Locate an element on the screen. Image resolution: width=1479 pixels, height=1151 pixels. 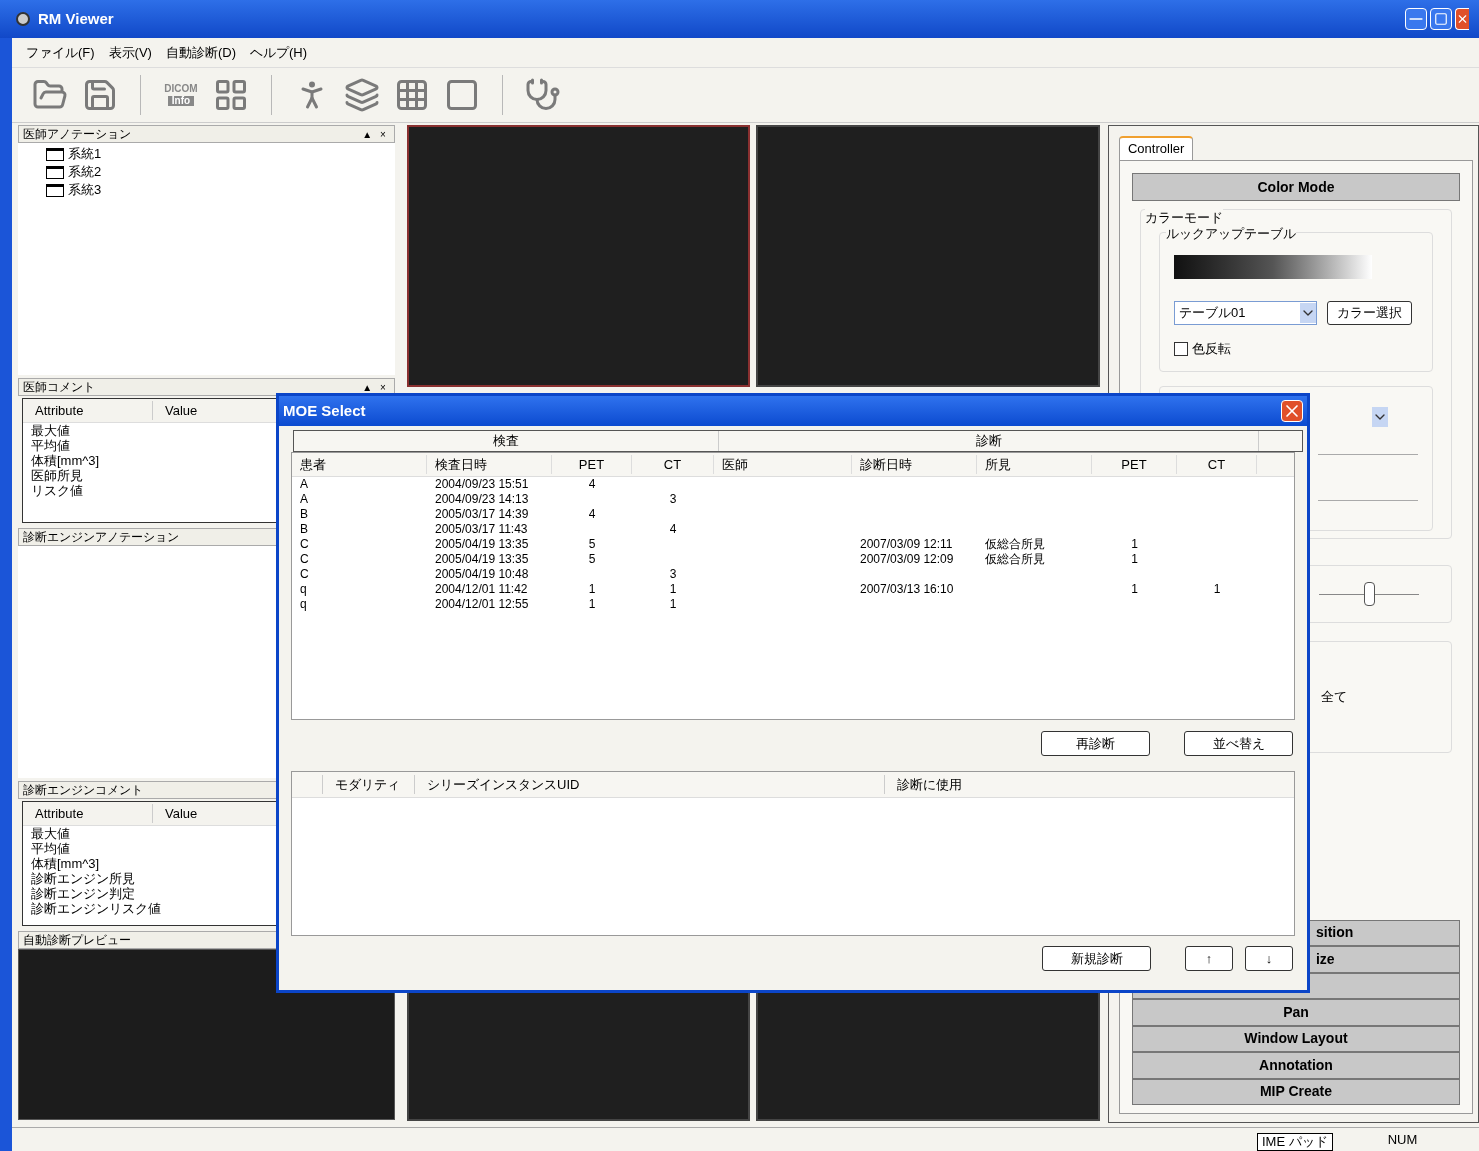
attribute-name: 平均値 is located at coordinates (50, 848).